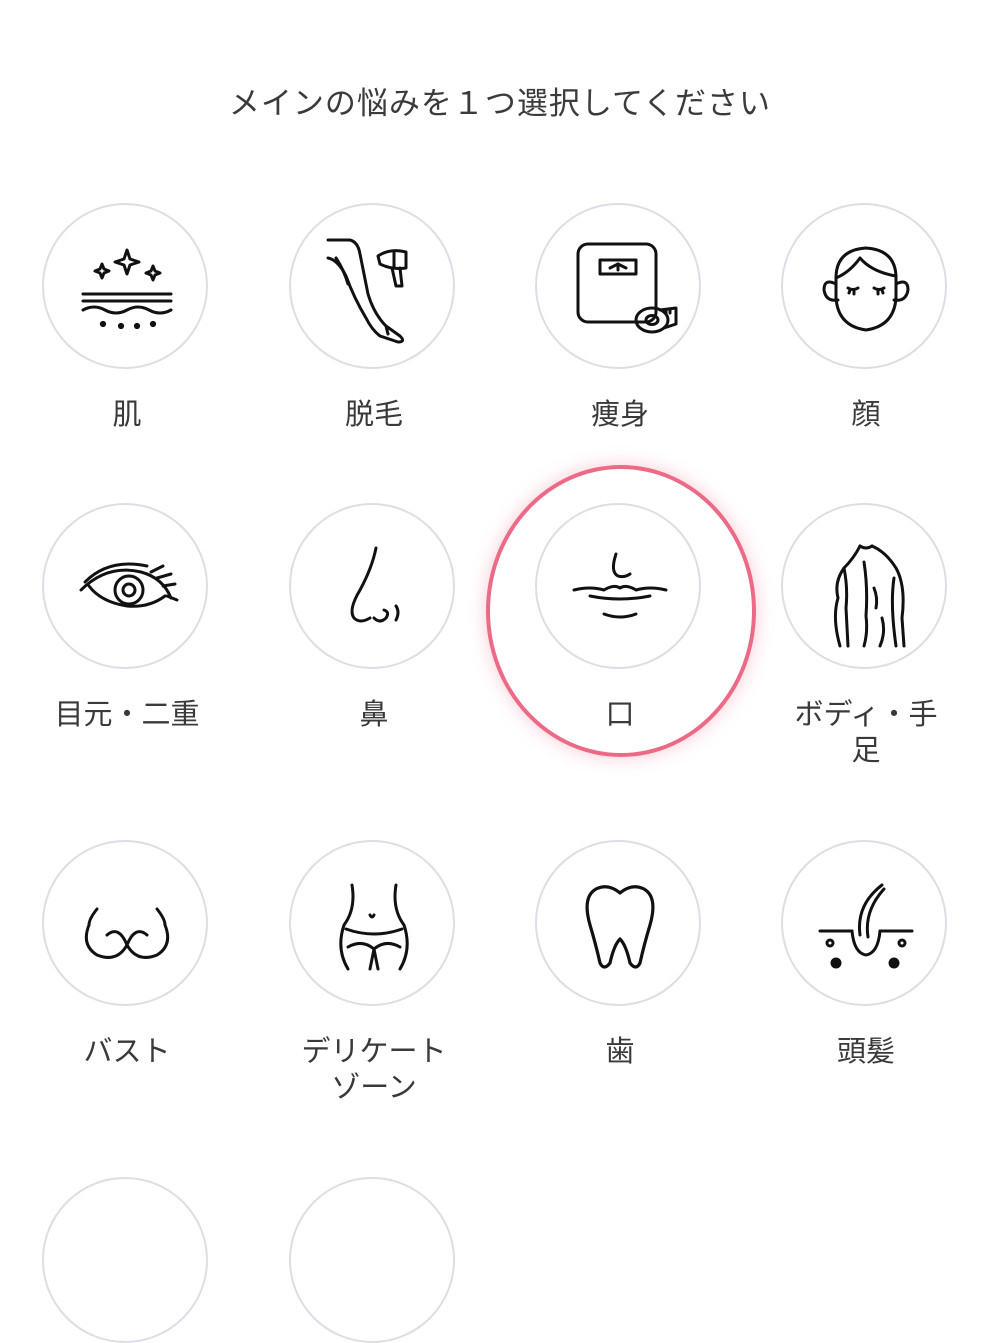 The image size is (1000, 1343). I want to click on leg-hair-removal-icon, so click(367, 291).